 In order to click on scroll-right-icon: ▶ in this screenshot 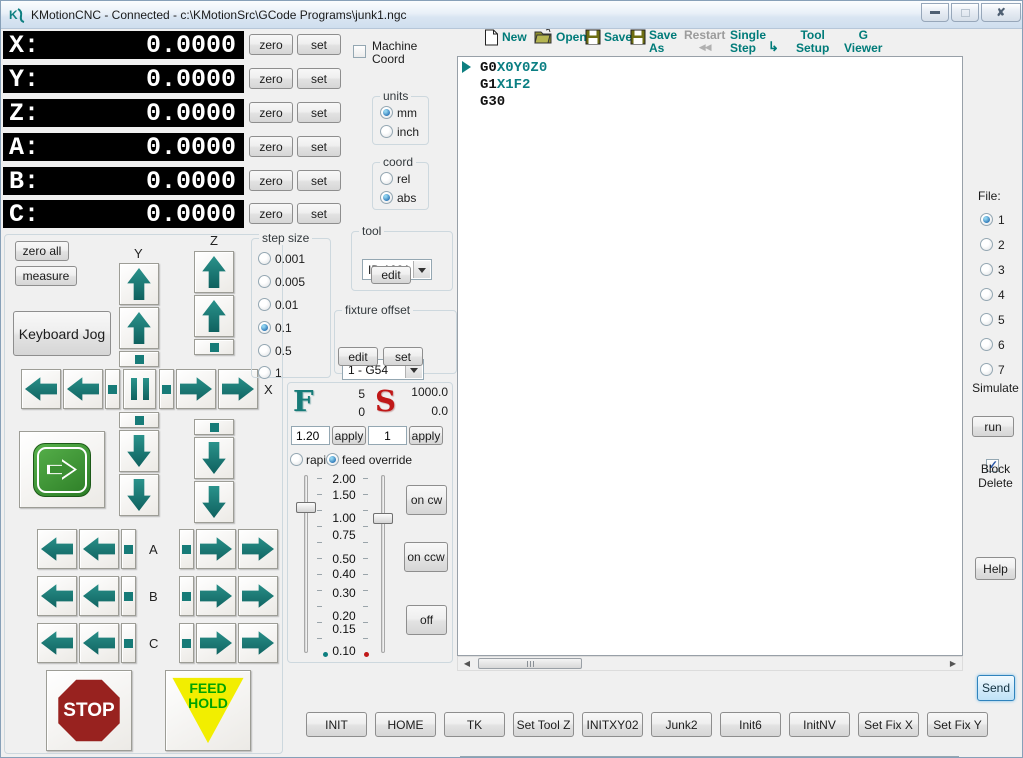, I will do `click(953, 663)`.